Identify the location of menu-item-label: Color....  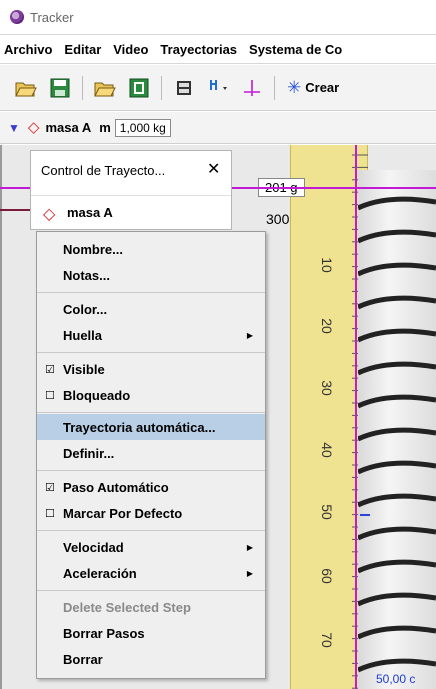
(85, 309).